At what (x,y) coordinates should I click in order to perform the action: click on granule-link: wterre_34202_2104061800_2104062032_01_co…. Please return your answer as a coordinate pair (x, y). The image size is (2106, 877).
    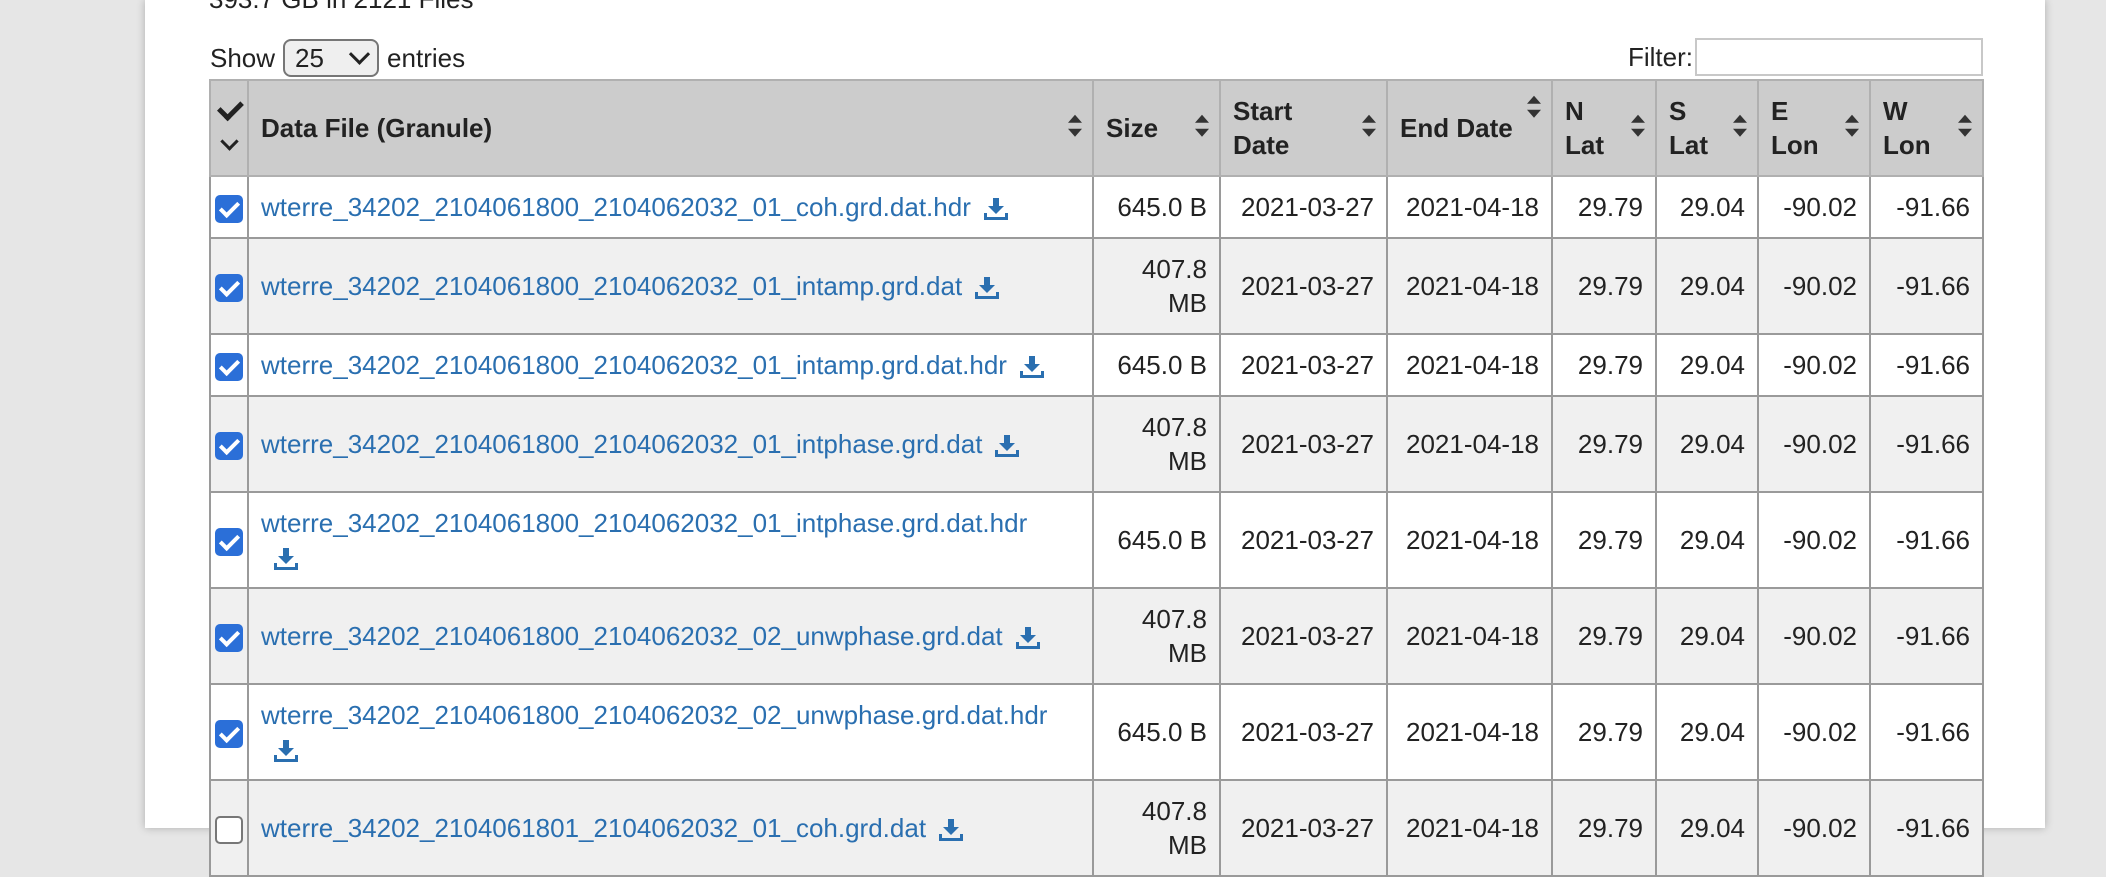
    Looking at the image, I should click on (616, 207).